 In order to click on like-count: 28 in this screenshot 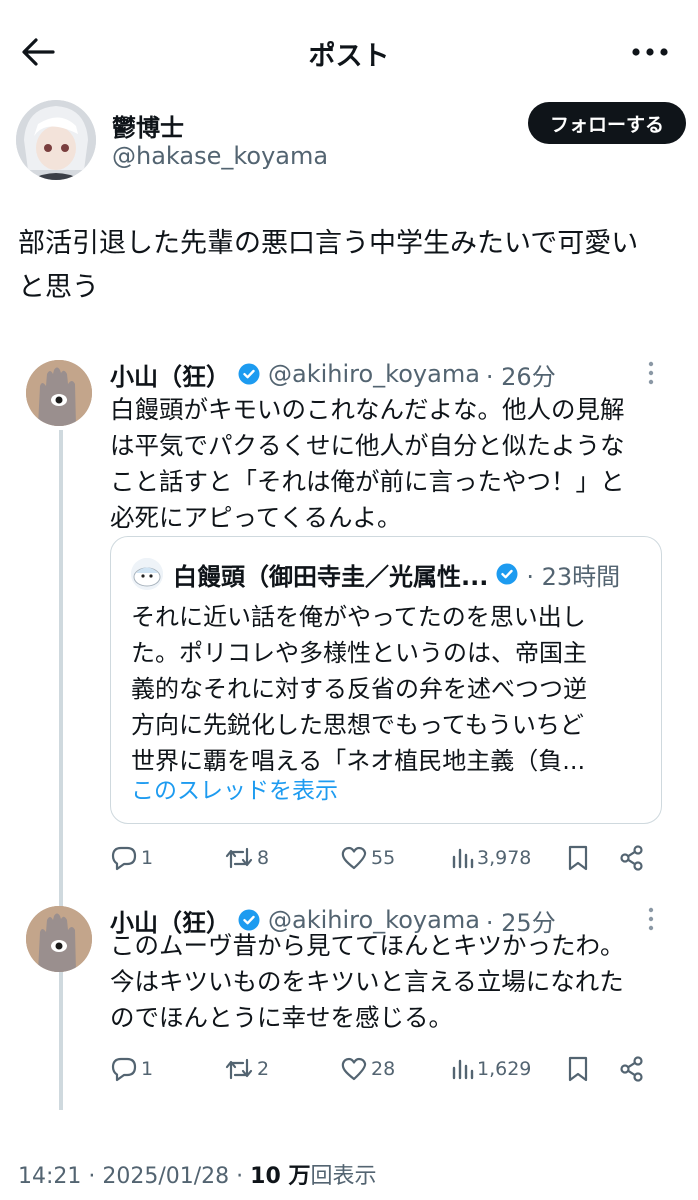, I will do `click(383, 1069)`.